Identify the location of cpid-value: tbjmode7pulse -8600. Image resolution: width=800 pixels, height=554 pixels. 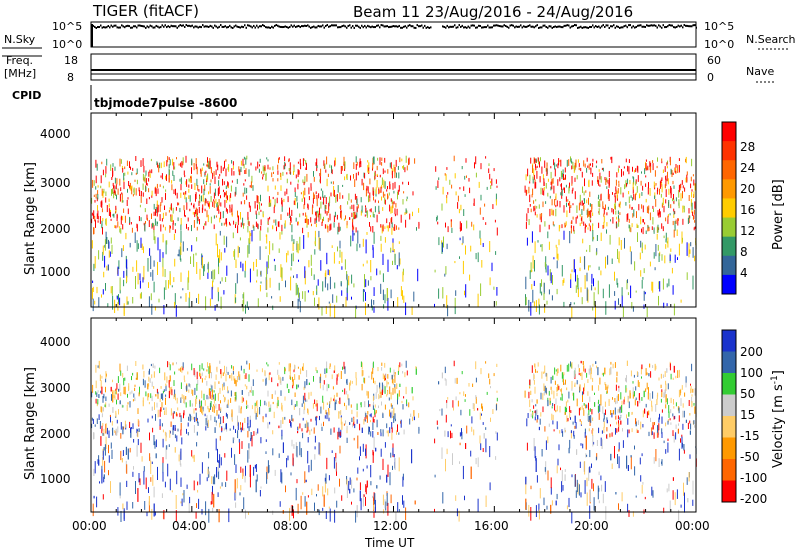
(165, 103).